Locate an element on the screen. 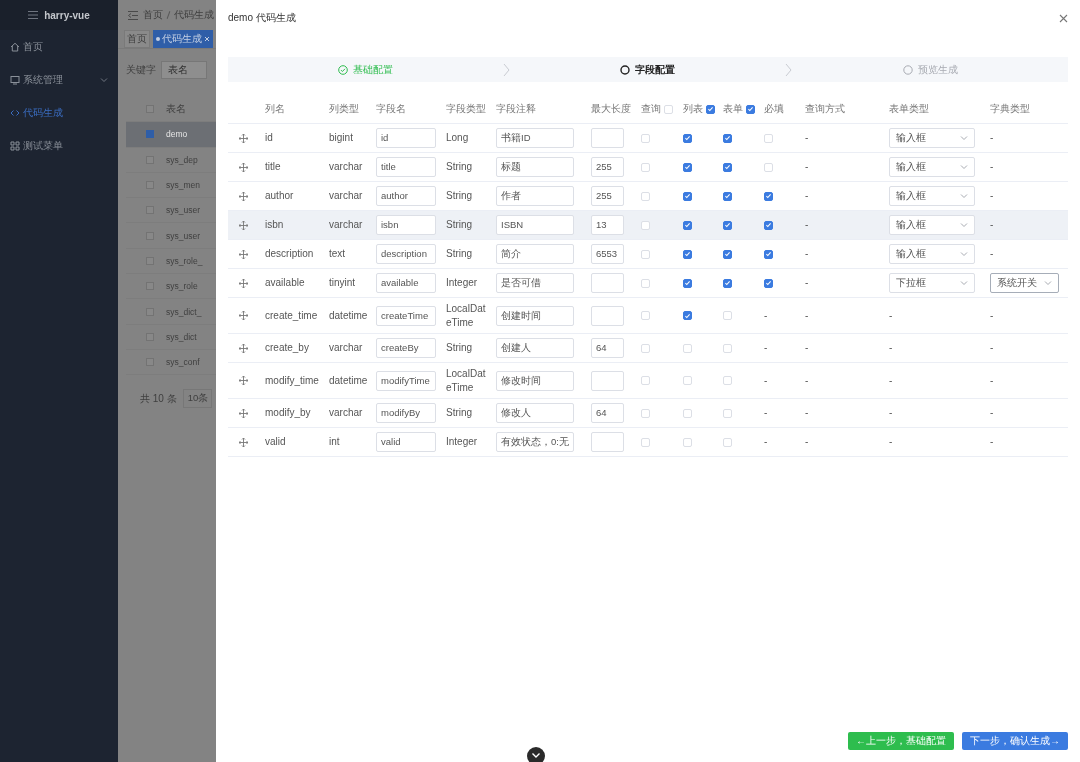 Image resolution: width=1080 pixels, height=762 pixels. next-button: 下一步，确认生成→ is located at coordinates (1015, 741).